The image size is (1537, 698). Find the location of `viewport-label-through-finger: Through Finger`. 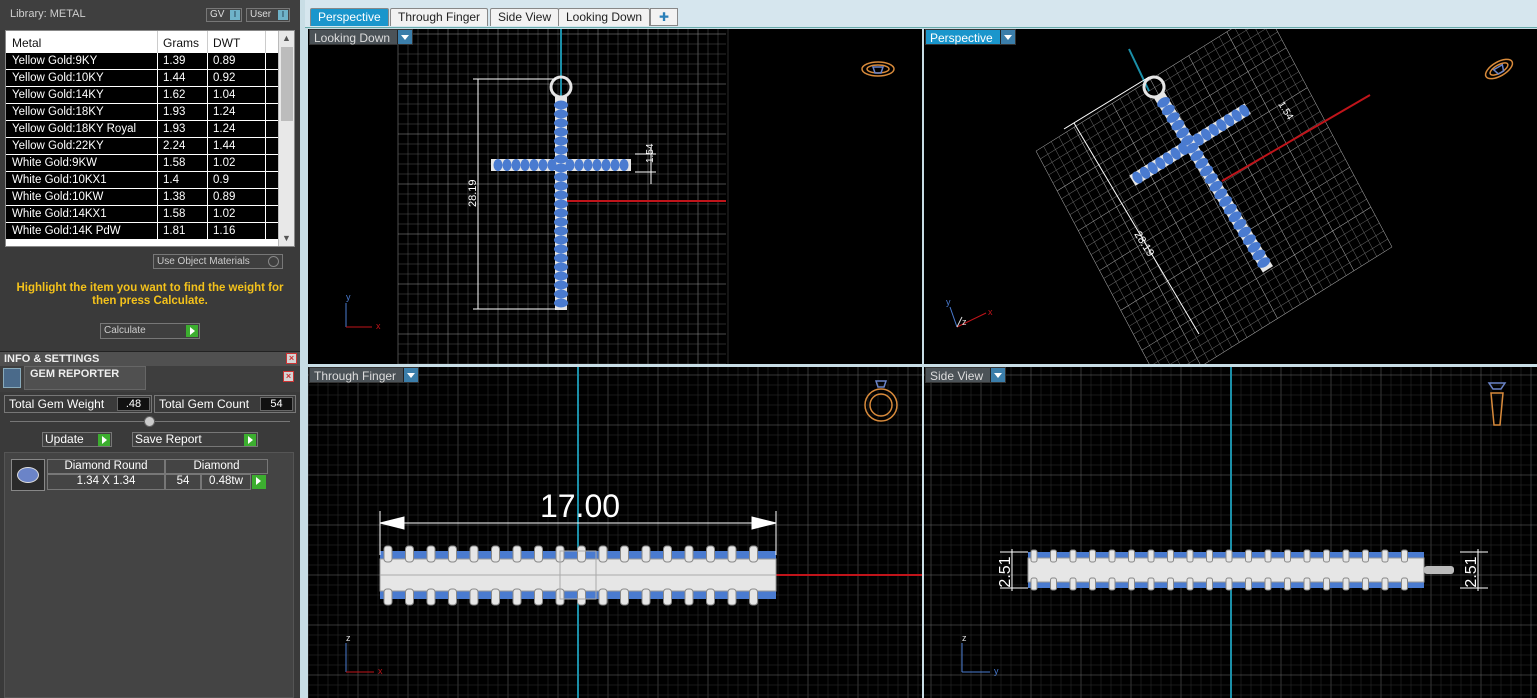

viewport-label-through-finger: Through Finger is located at coordinates (364, 375).